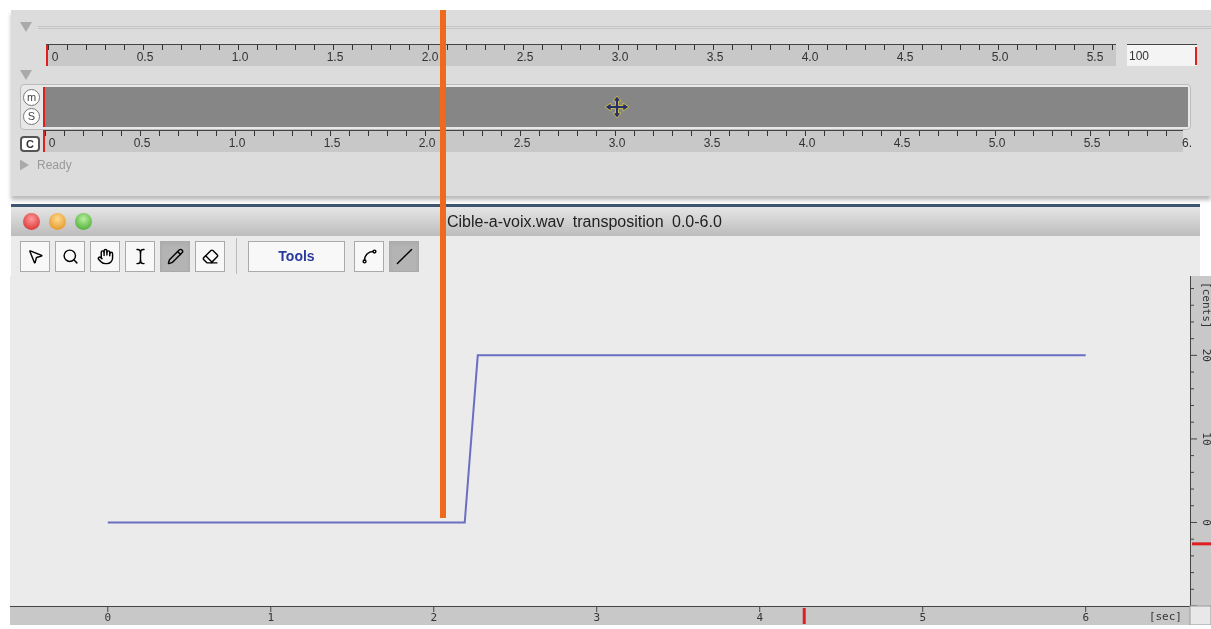  I want to click on move-cursor-icon, so click(616, 107).